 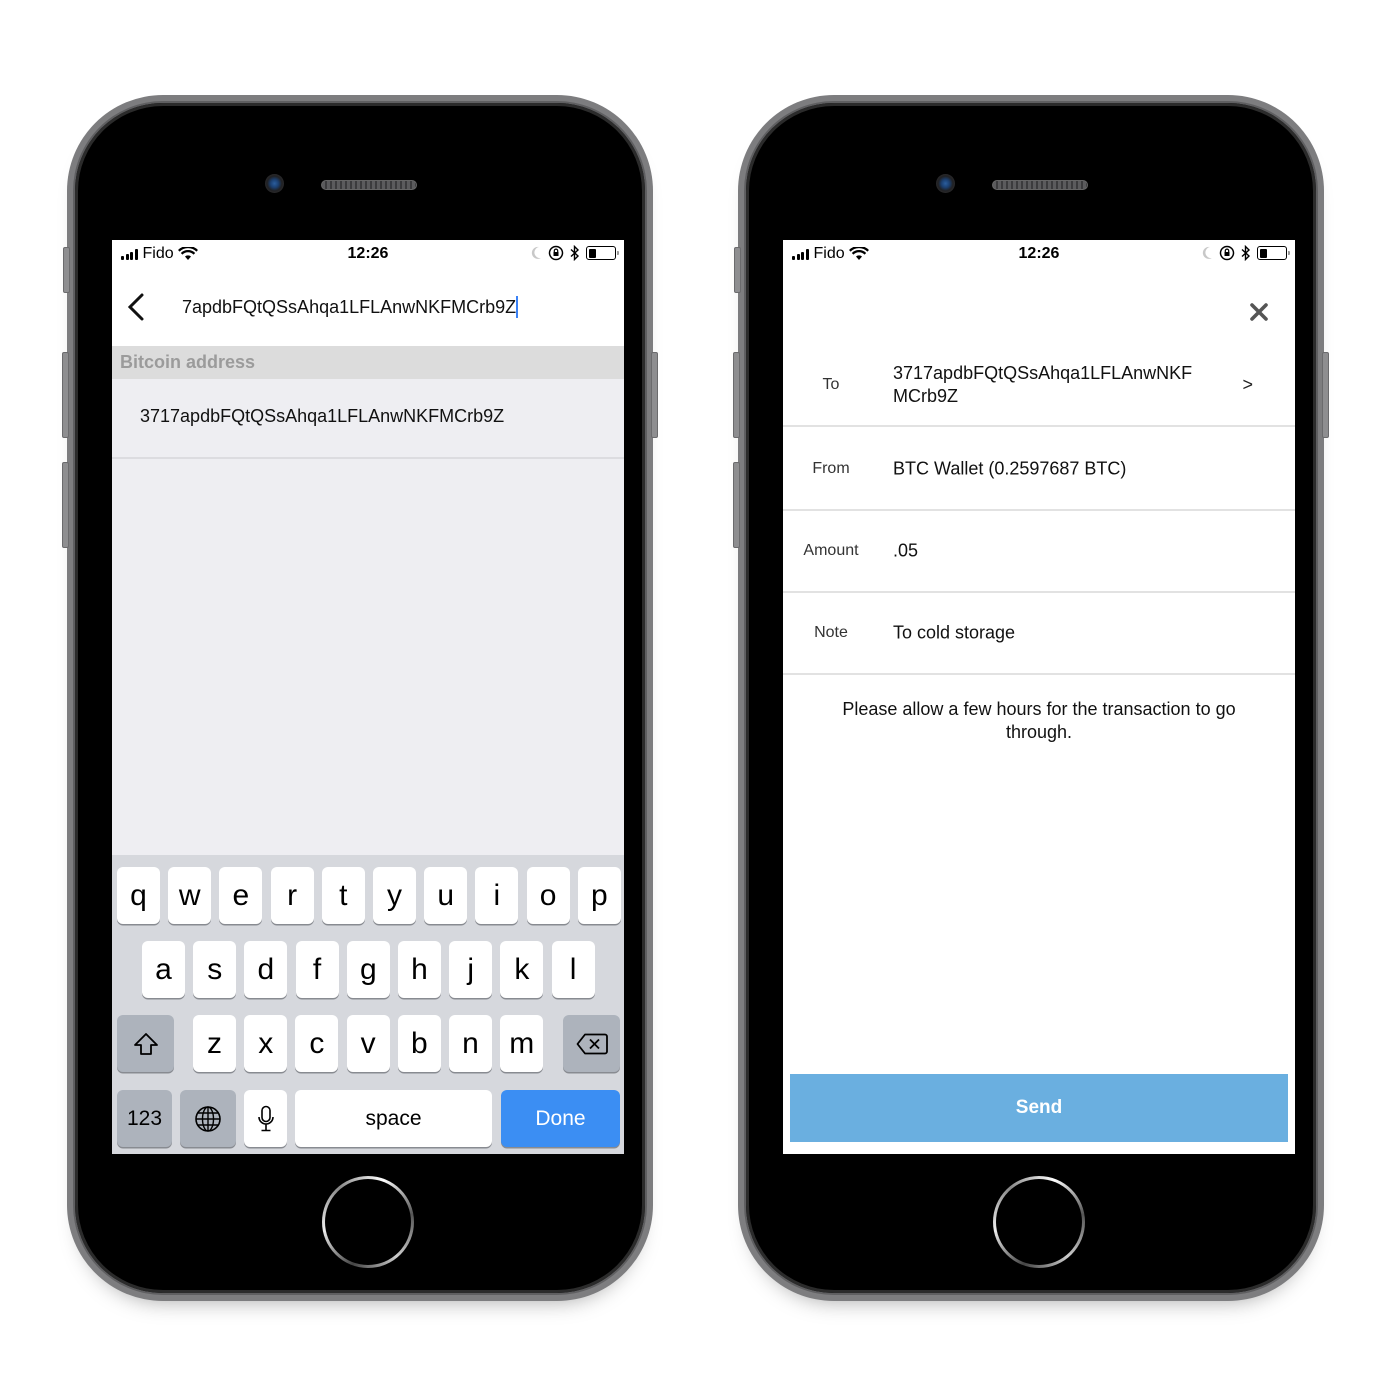 What do you see at coordinates (556, 253) in the screenshot?
I see `rotation-lock-icon` at bounding box center [556, 253].